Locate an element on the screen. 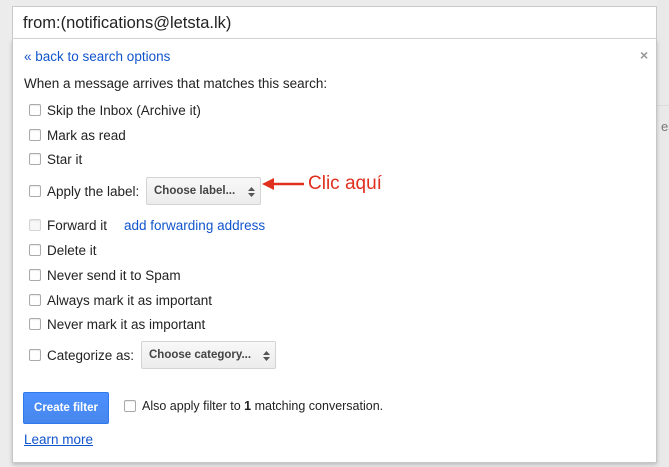  add-forwarding-address-link: add forwarding address is located at coordinates (194, 225).